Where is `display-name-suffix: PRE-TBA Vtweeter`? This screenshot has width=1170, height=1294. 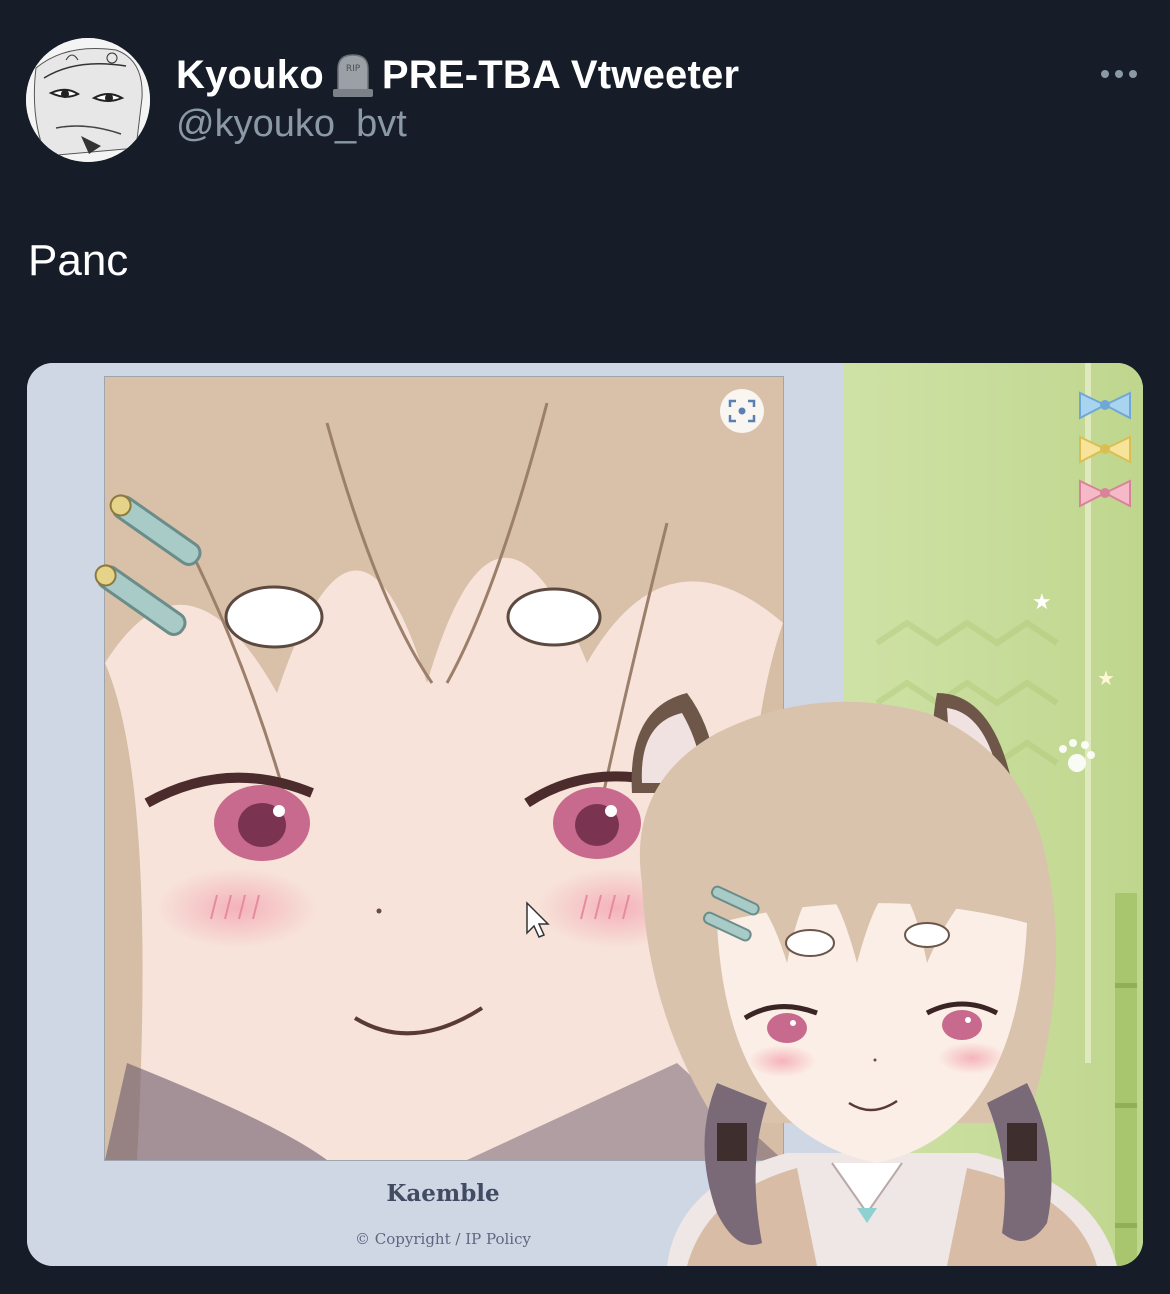
display-name-suffix: PRE-TBA Vtweeter is located at coordinates (560, 74).